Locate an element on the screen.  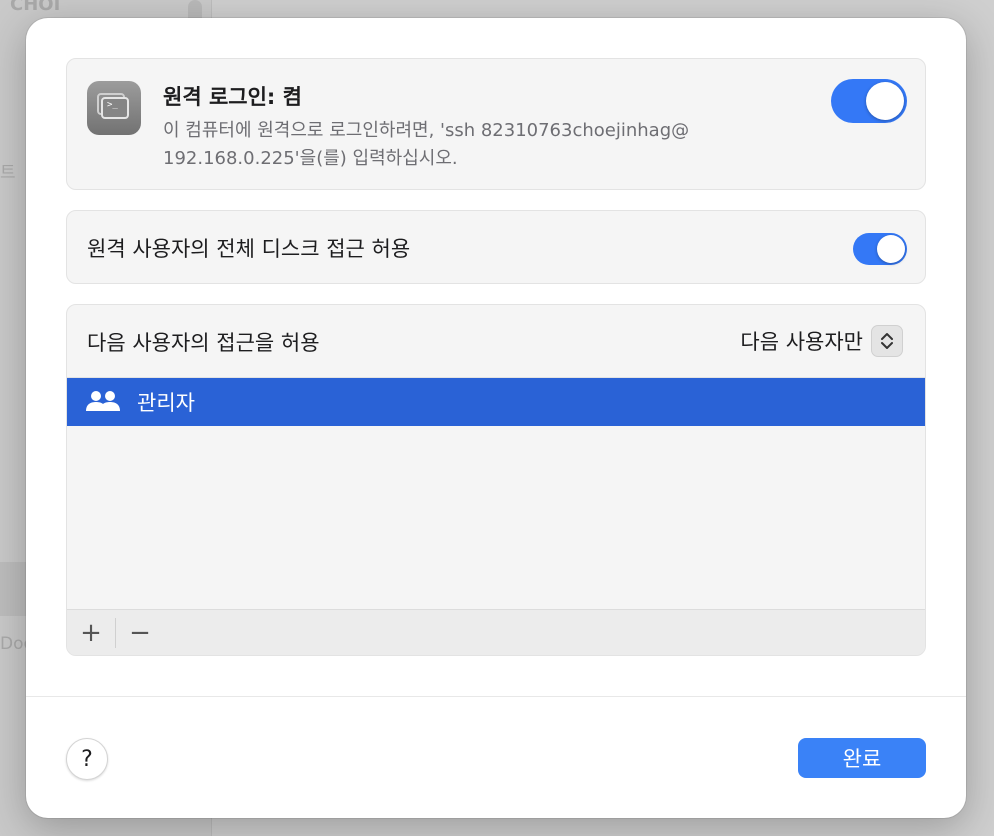
terminal-icon: >_ is located at coordinates (114, 108).